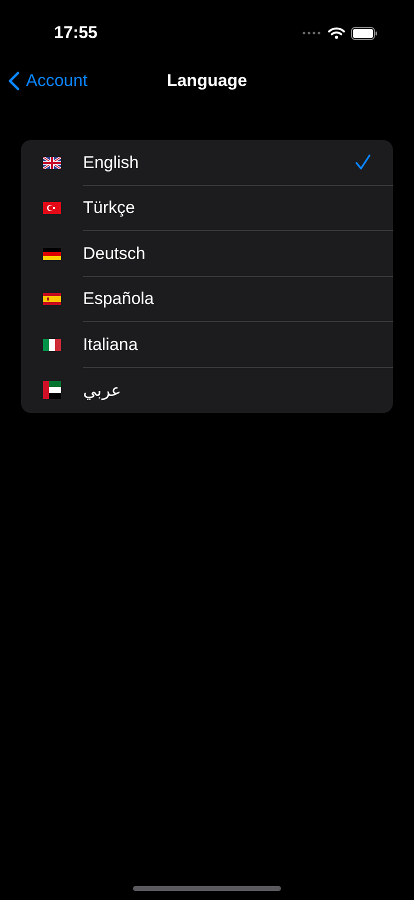 This screenshot has width=414, height=900. What do you see at coordinates (14, 81) in the screenshot?
I see `chevron-left-icon` at bounding box center [14, 81].